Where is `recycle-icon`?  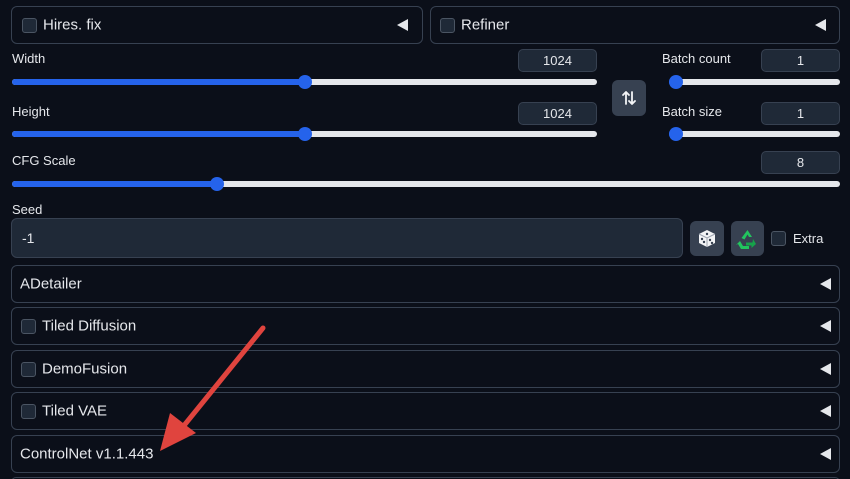 recycle-icon is located at coordinates (746, 239).